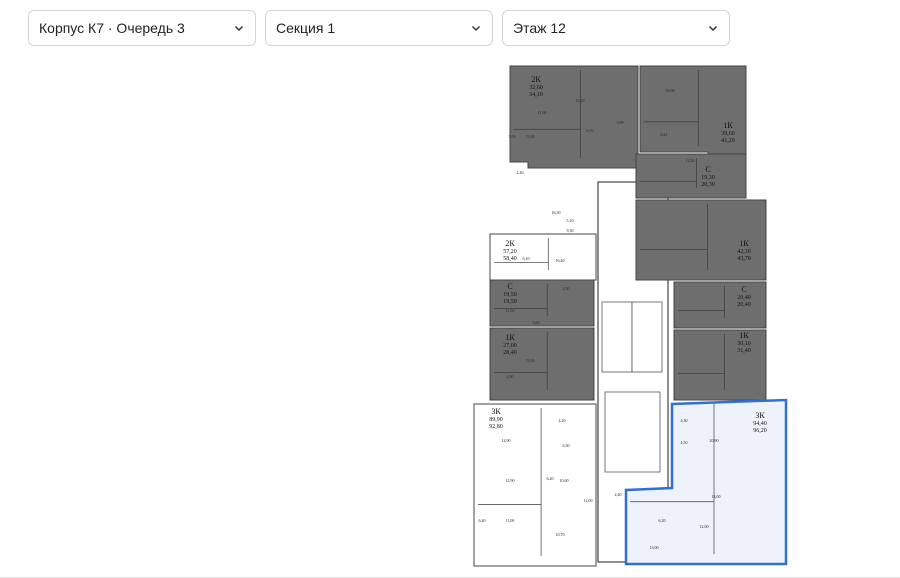 The height and width of the screenshot is (578, 900). Describe the element at coordinates (542, 303) in the screenshot. I see `apartment-a6: С19,5019,50` at that location.